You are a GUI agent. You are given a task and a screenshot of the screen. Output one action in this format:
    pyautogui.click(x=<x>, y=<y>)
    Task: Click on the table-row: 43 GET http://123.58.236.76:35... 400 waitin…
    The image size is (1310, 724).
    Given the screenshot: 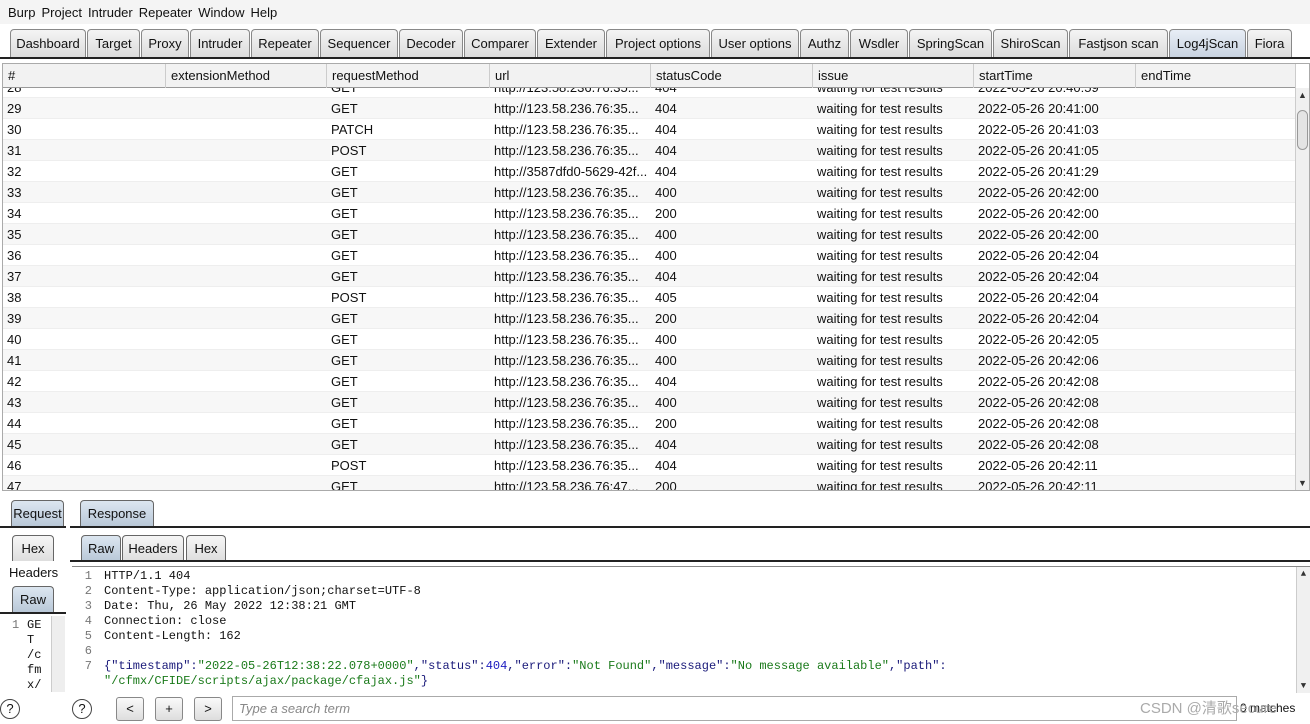 What is the action you would take?
    pyautogui.click(x=649, y=402)
    